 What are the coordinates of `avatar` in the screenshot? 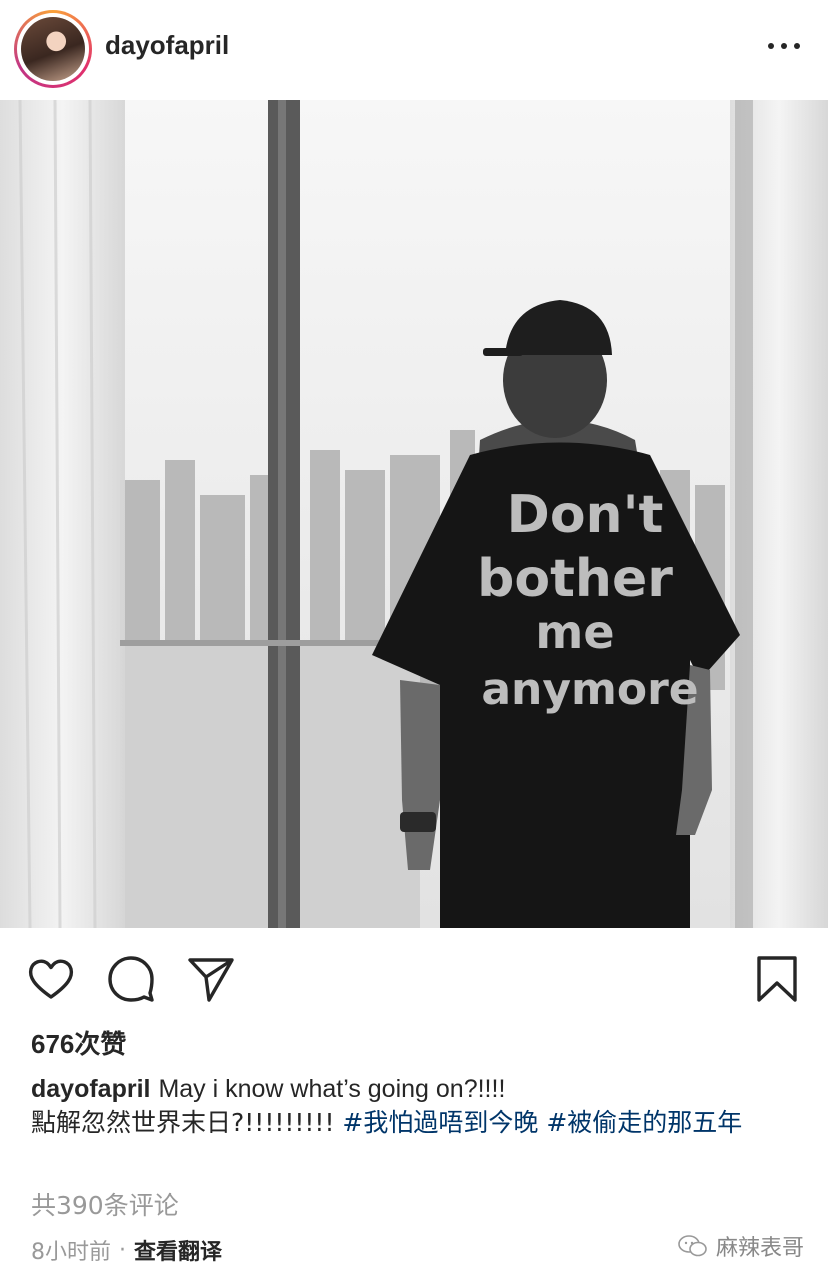 It's located at (53, 49).